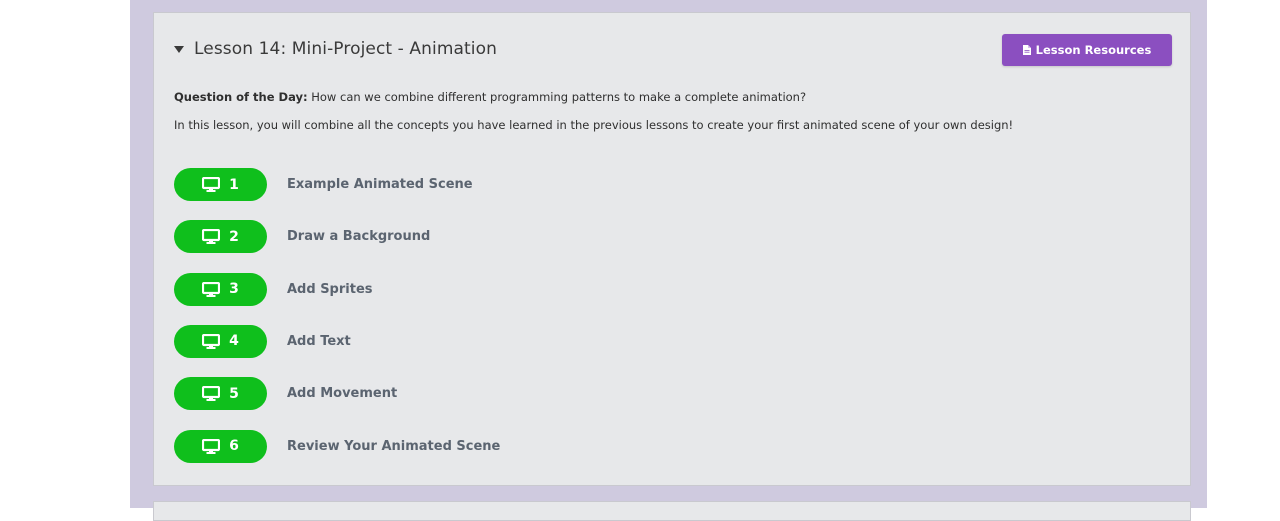 This screenshot has width=1280, height=521. Describe the element at coordinates (285, 394) in the screenshot. I see `level-row: 5 Add Movement` at that location.